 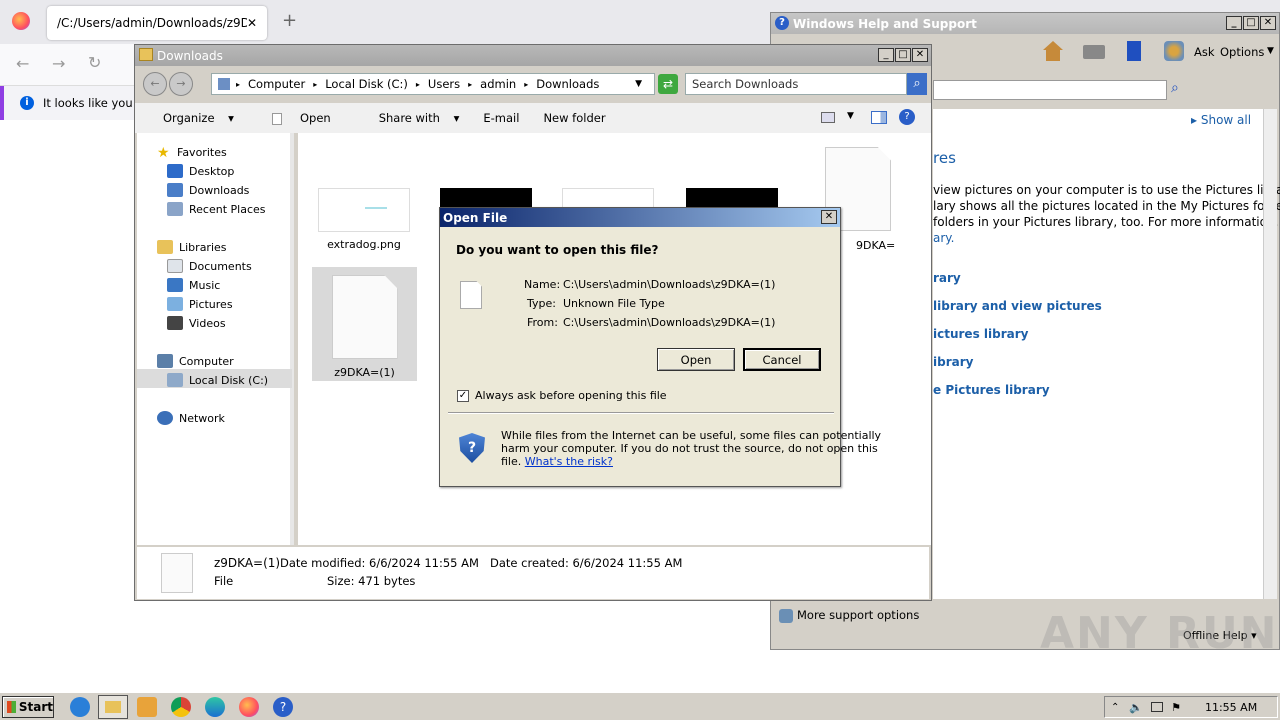 I want to click on help-title: Windows Help and Support, so click(x=885, y=23).